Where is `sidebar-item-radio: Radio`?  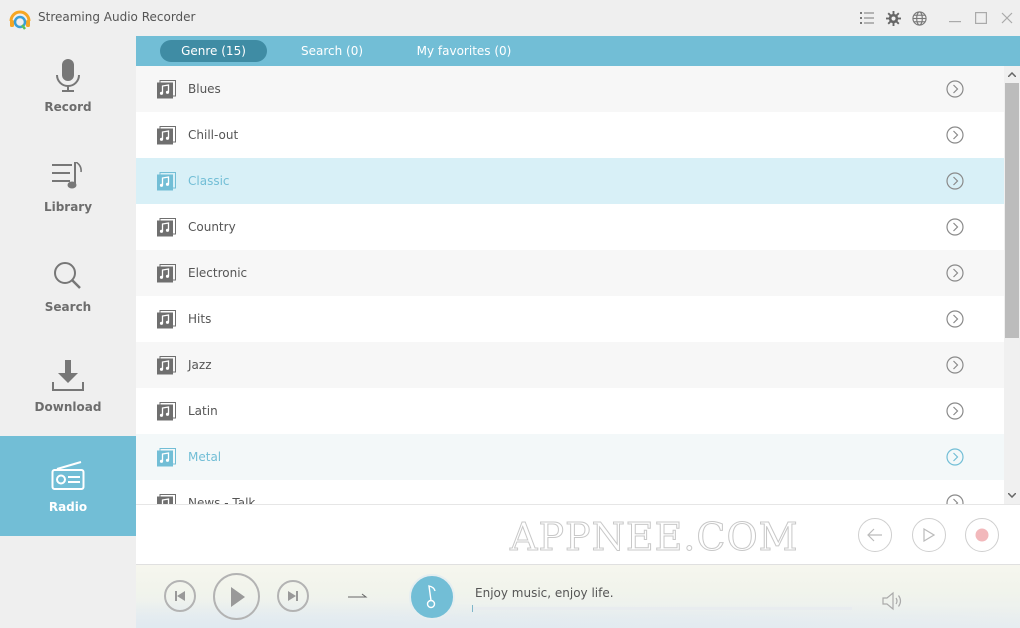
sidebar-item-radio: Radio is located at coordinates (68, 486).